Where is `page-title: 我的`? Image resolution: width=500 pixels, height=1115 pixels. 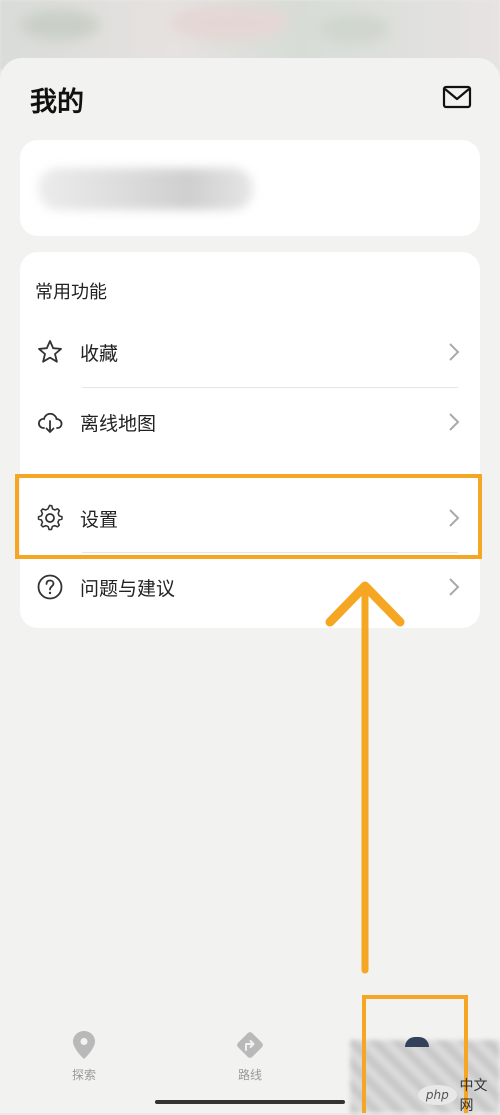
page-title: 我的 is located at coordinates (57, 102).